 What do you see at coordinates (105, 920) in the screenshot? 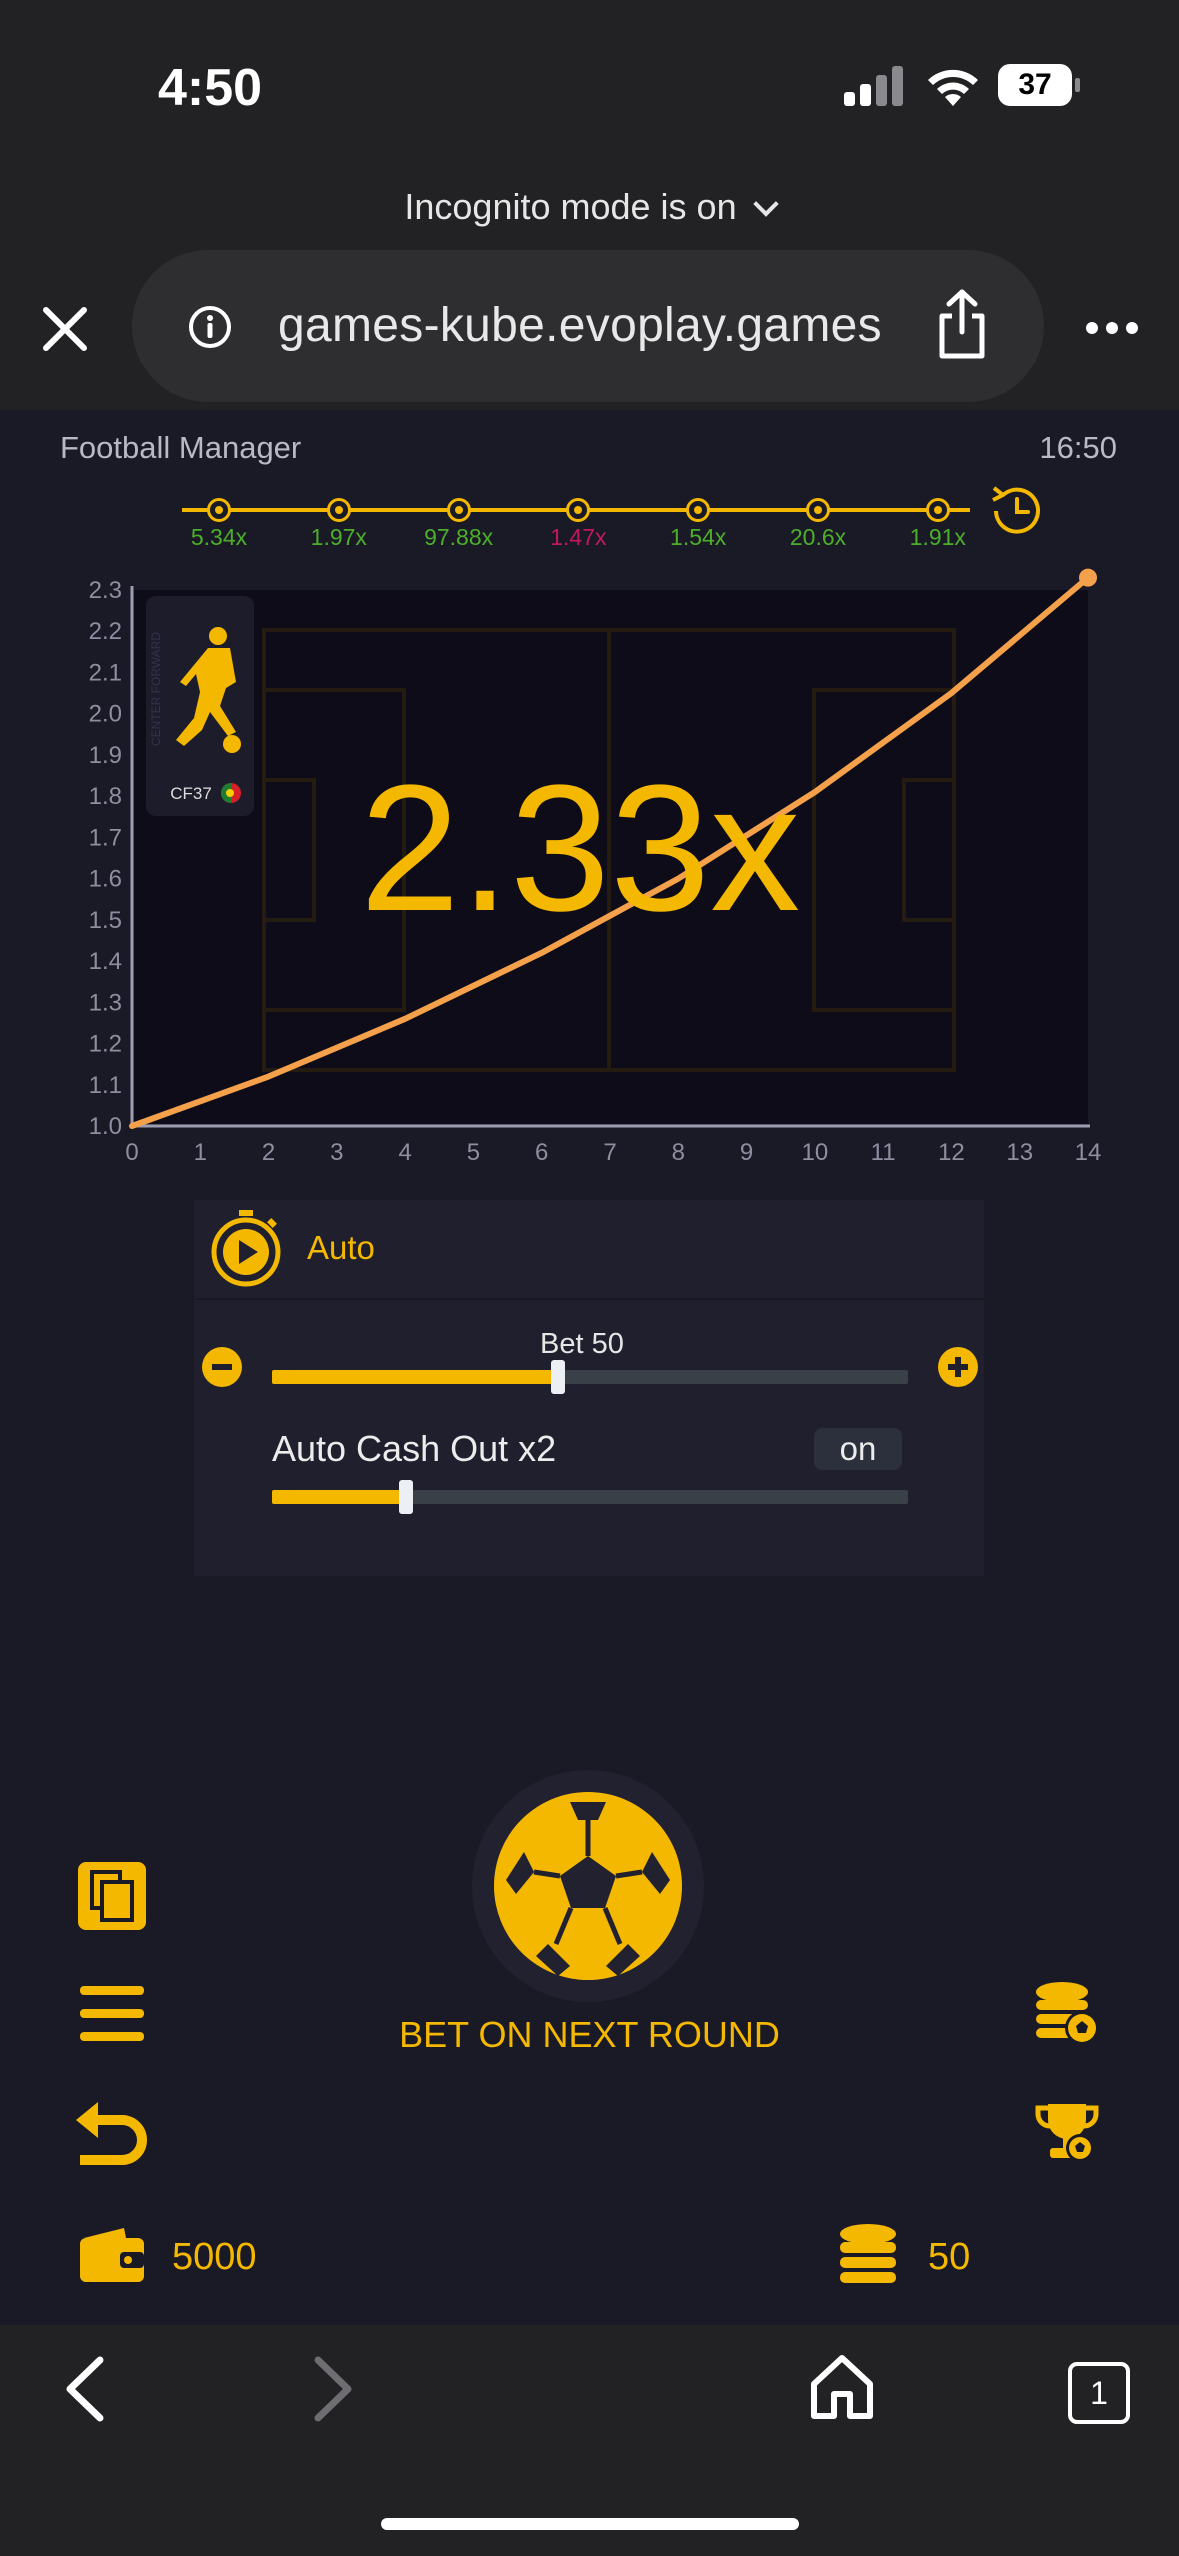
I see `y-tick-label: 1.5` at bounding box center [105, 920].